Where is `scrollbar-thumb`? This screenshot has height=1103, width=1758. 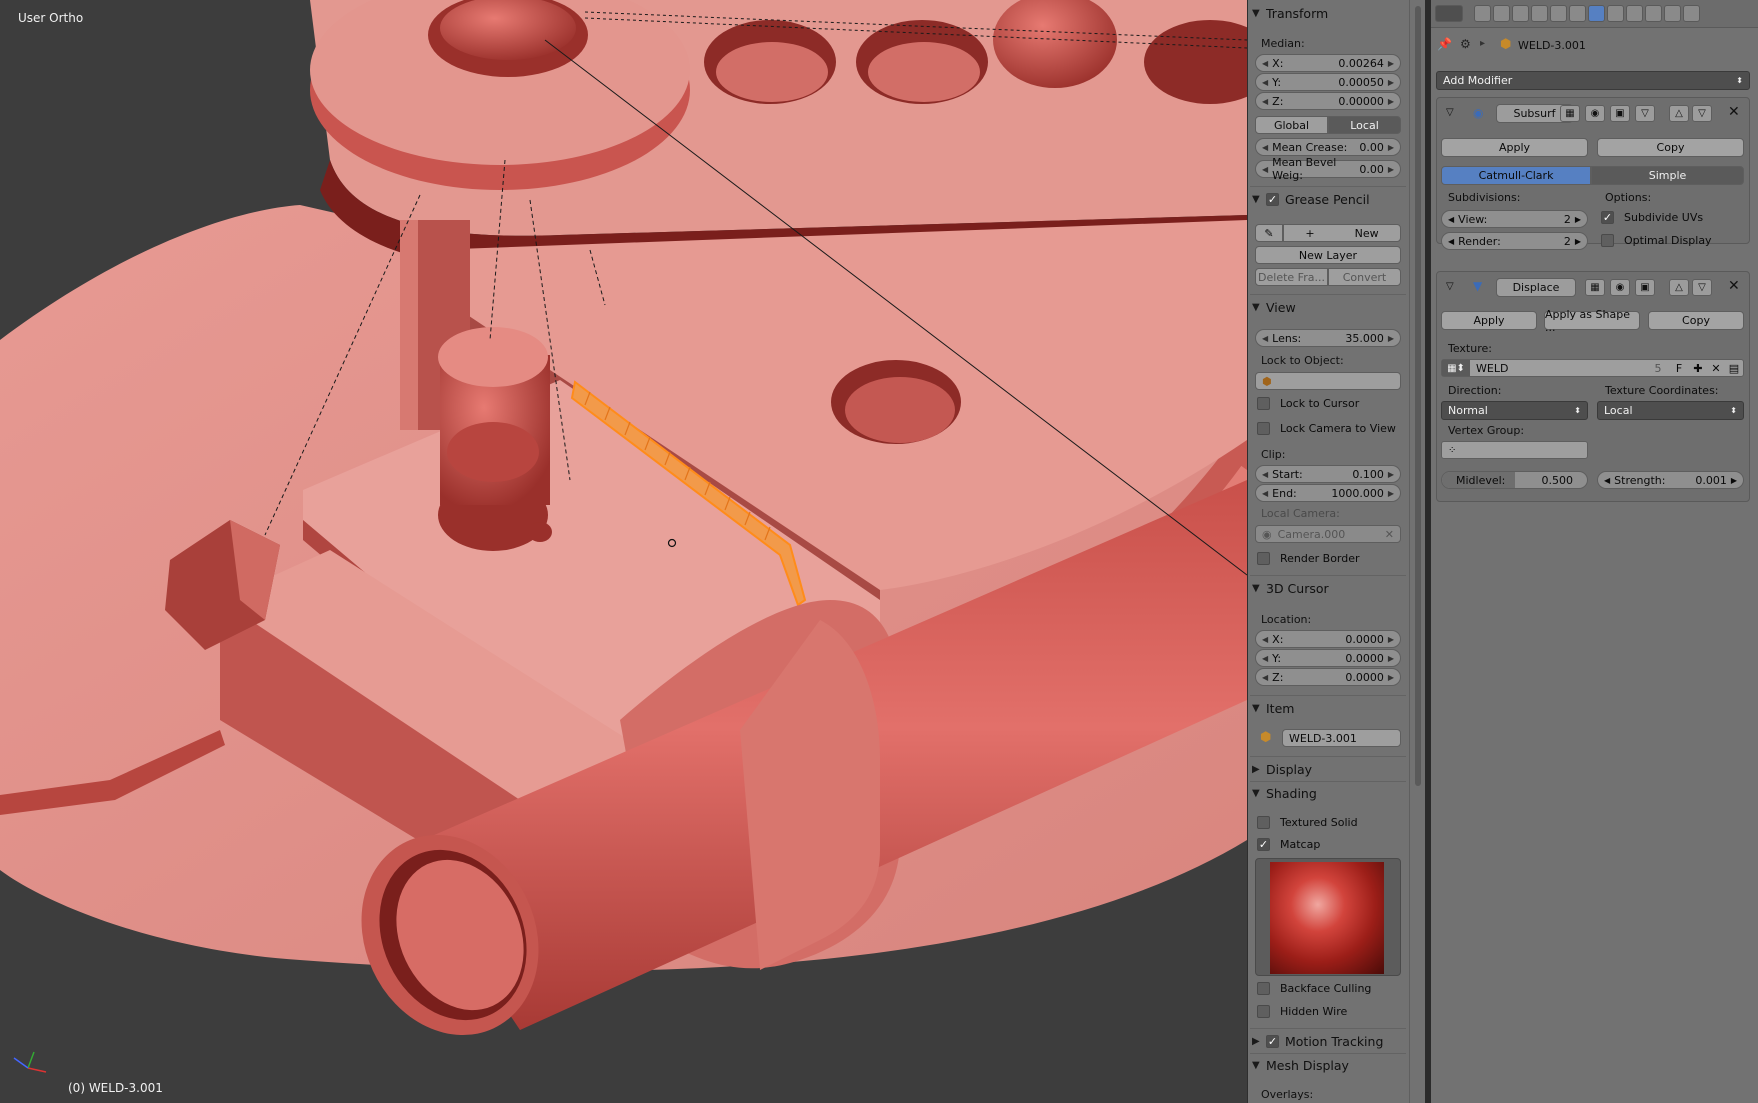 scrollbar-thumb is located at coordinates (1418, 396).